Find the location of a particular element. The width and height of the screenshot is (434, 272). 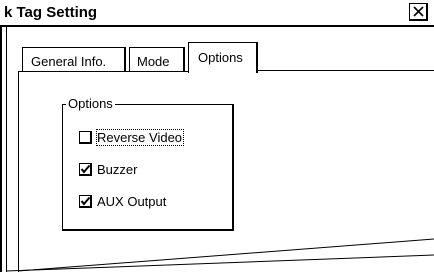

tab-mode: Mode is located at coordinates (157, 59).